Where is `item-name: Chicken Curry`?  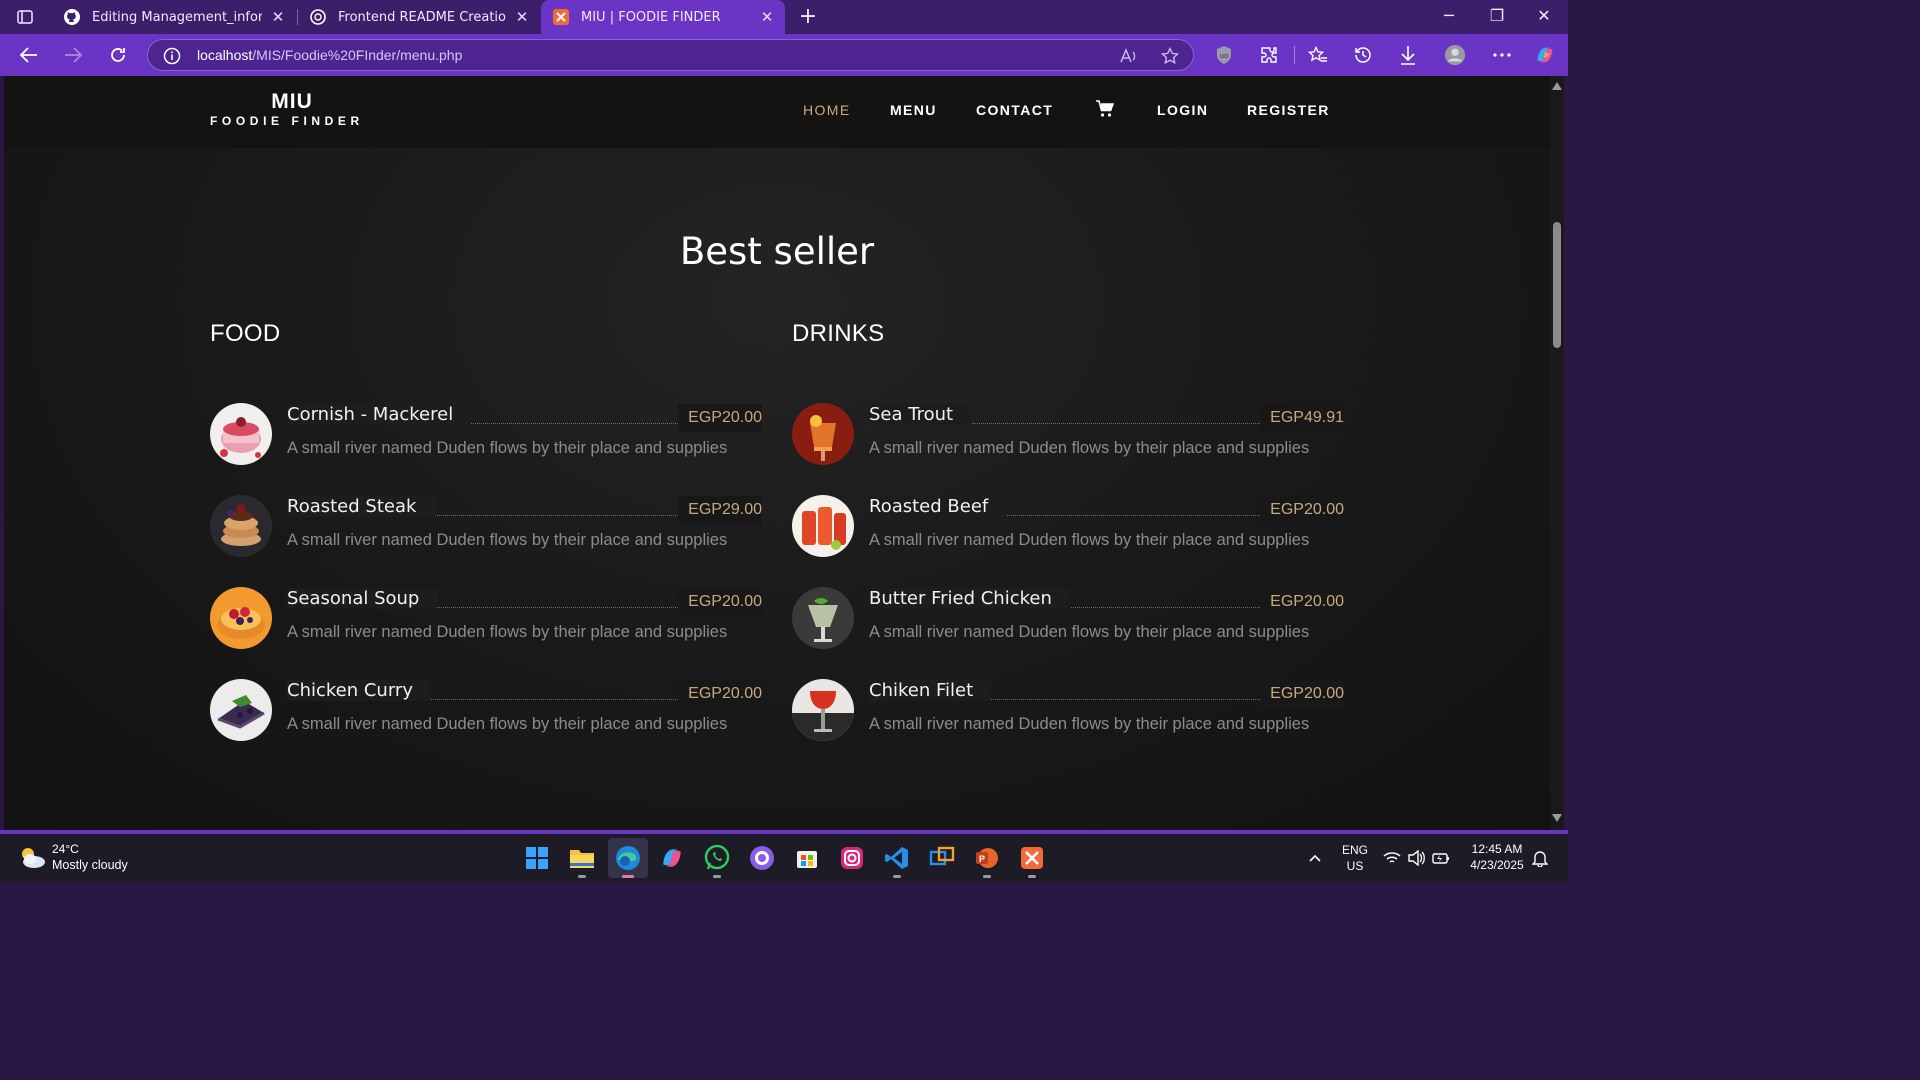
item-name: Chicken Curry is located at coordinates (359, 690).